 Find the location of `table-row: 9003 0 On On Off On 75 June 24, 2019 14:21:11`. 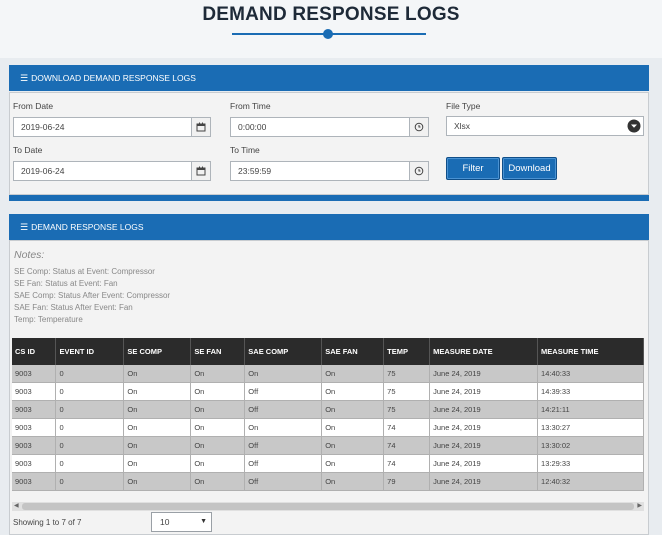

table-row: 9003 0 On On Off On 75 June 24, 2019 14:21:11 is located at coordinates (328, 409).